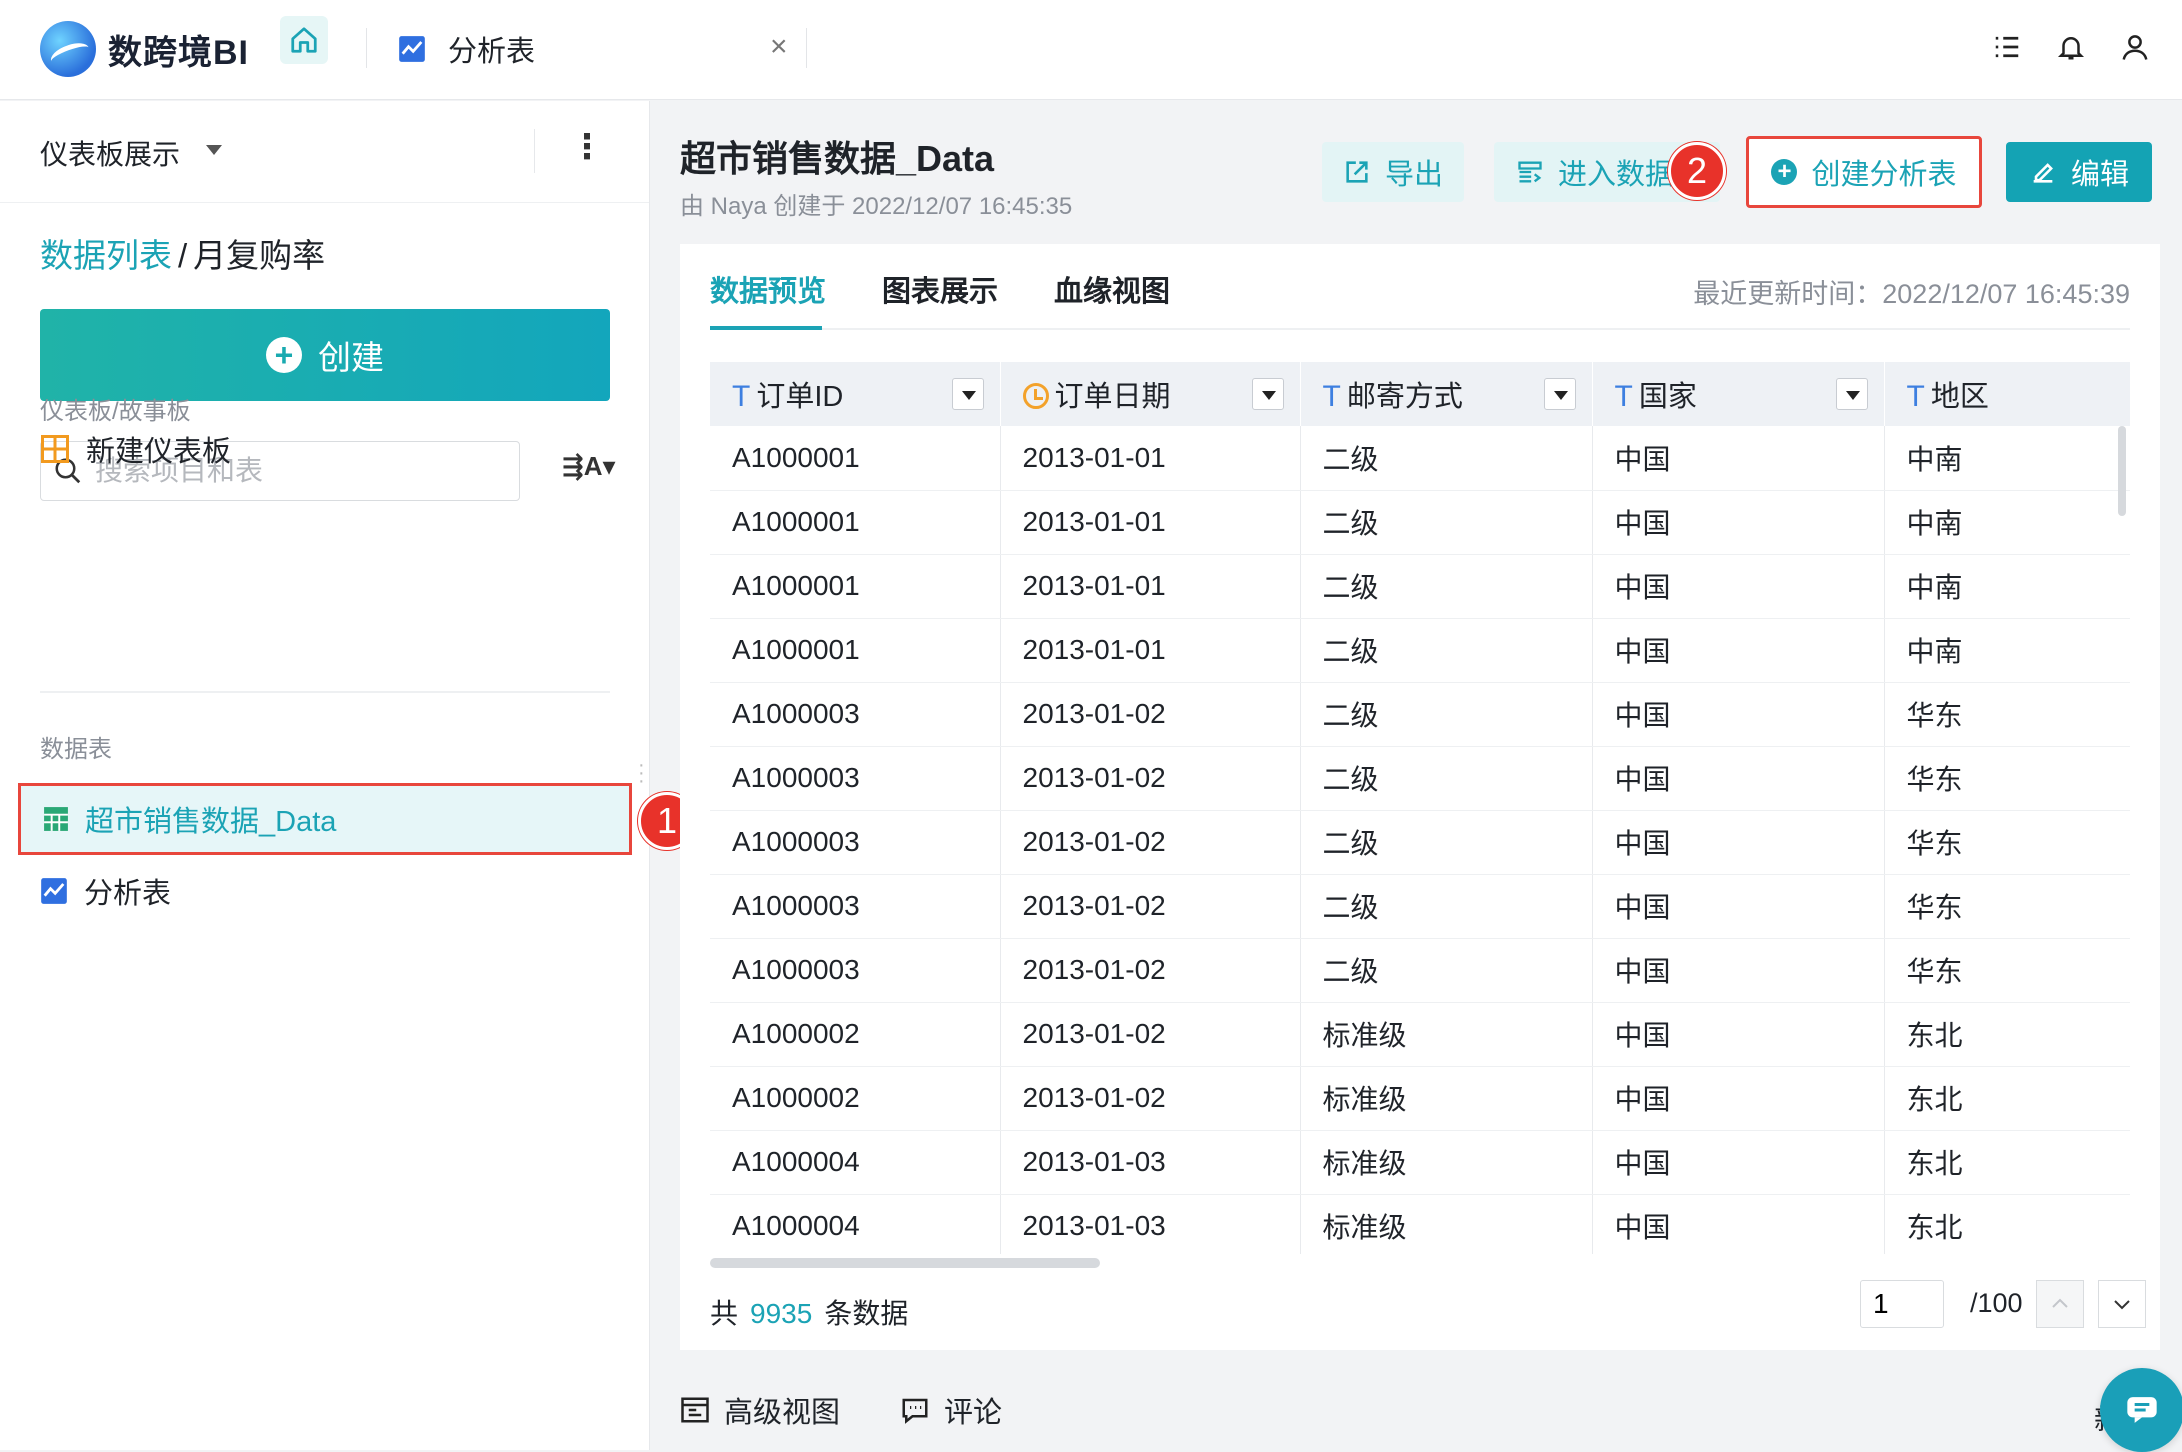 The width and height of the screenshot is (2182, 1452). I want to click on page-down-button, so click(2122, 1304).